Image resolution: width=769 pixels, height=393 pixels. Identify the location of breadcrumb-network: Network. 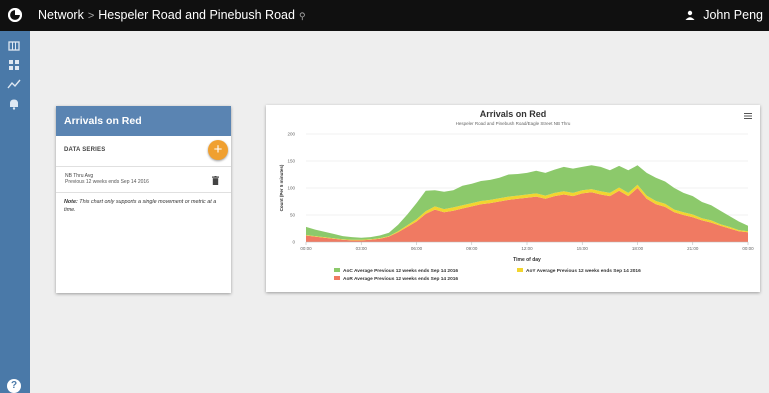
(61, 15).